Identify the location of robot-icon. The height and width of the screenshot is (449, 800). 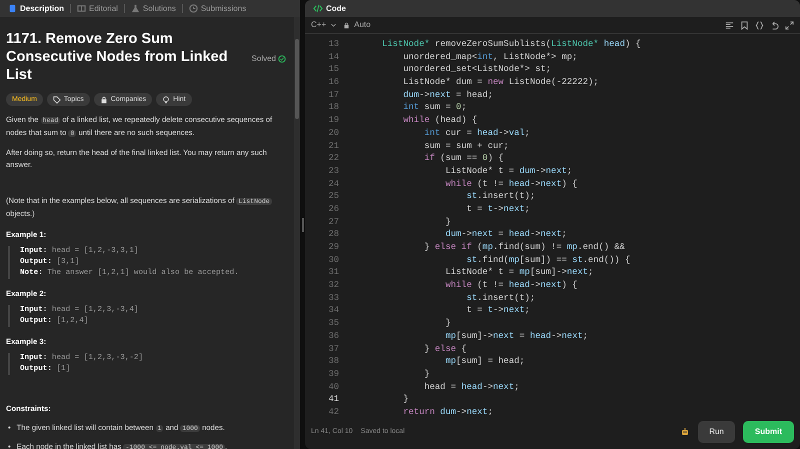
(685, 432).